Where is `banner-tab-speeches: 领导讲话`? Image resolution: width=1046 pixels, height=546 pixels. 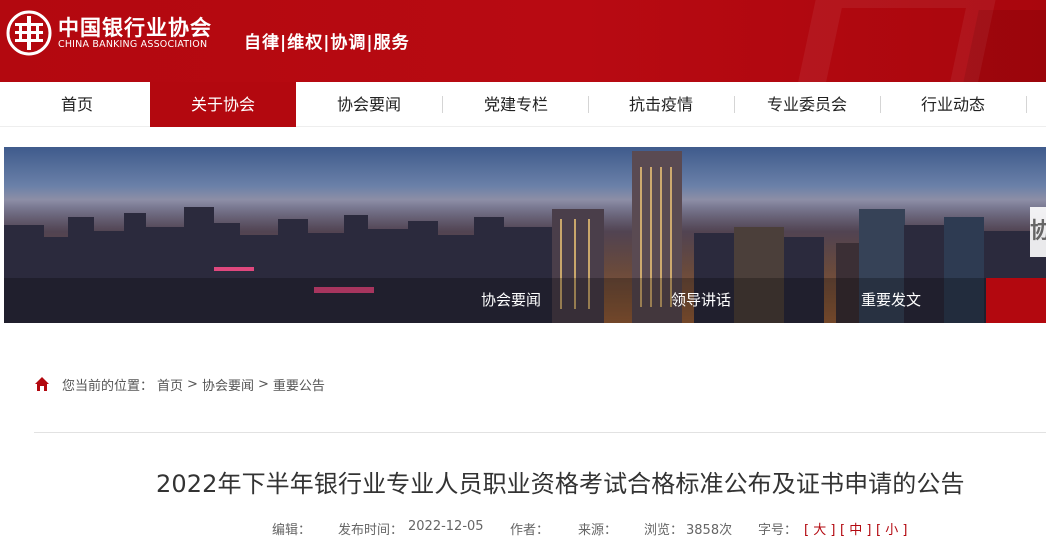
banner-tab-speeches: 领导讲话 is located at coordinates (701, 300).